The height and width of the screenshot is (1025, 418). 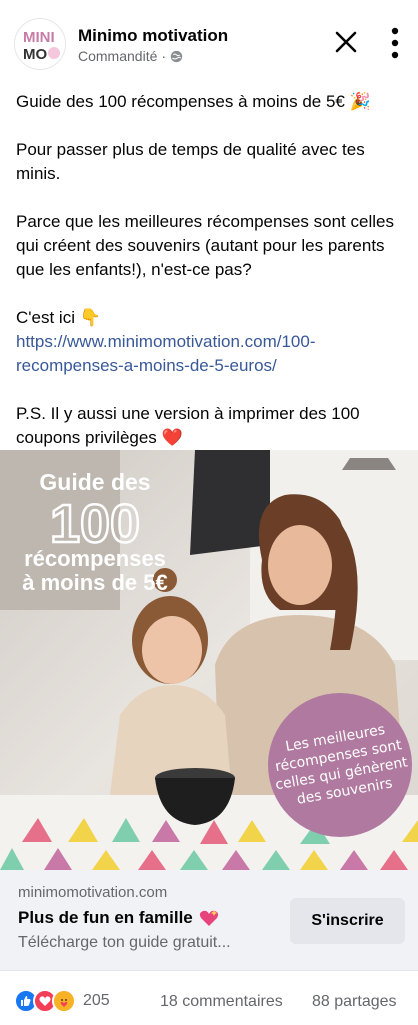 What do you see at coordinates (93, 892) in the screenshot?
I see `cta-domain: minimomotivation.com` at bounding box center [93, 892].